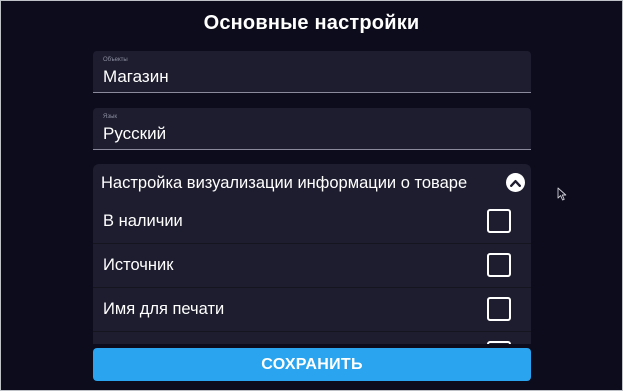 The height and width of the screenshot is (391, 623). Describe the element at coordinates (164, 309) in the screenshot. I see `row-label: Имя для печати` at that location.